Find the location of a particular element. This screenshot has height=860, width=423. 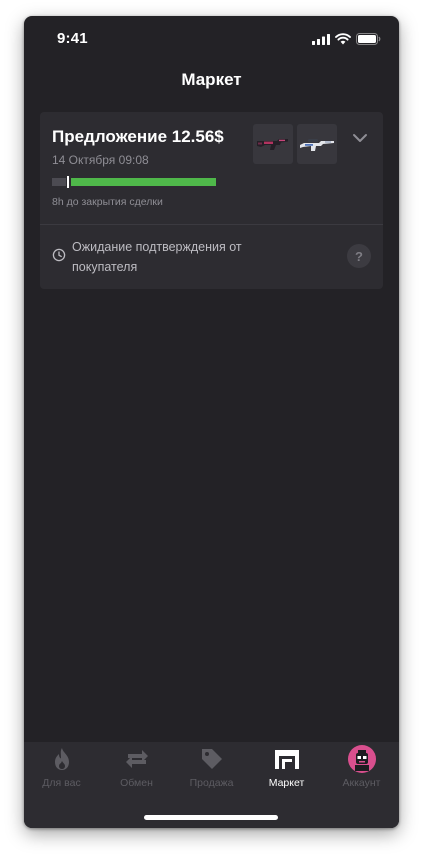

deal-timer-progress is located at coordinates (134, 182).